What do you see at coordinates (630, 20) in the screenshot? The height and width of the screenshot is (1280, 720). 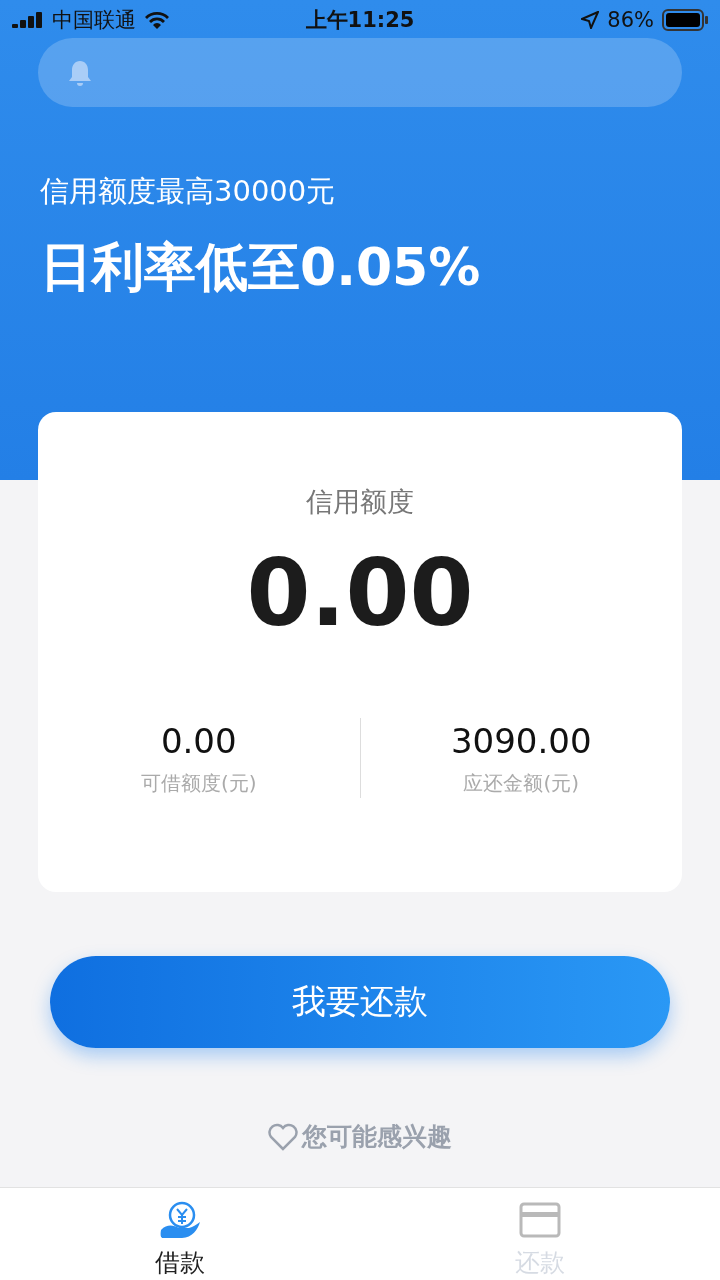 I see `battery-percent: 86%` at bounding box center [630, 20].